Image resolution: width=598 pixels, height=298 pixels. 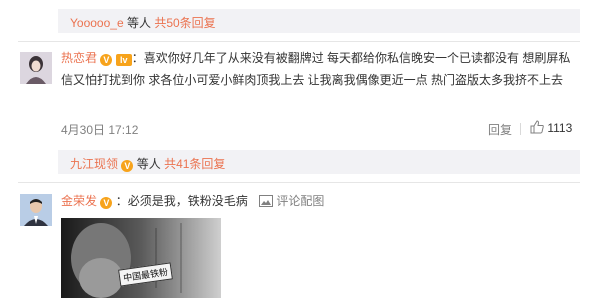 What do you see at coordinates (319, 21) in the screenshot?
I see `reply-summary-bar: Yooooo_e 等人 共50条回复` at bounding box center [319, 21].